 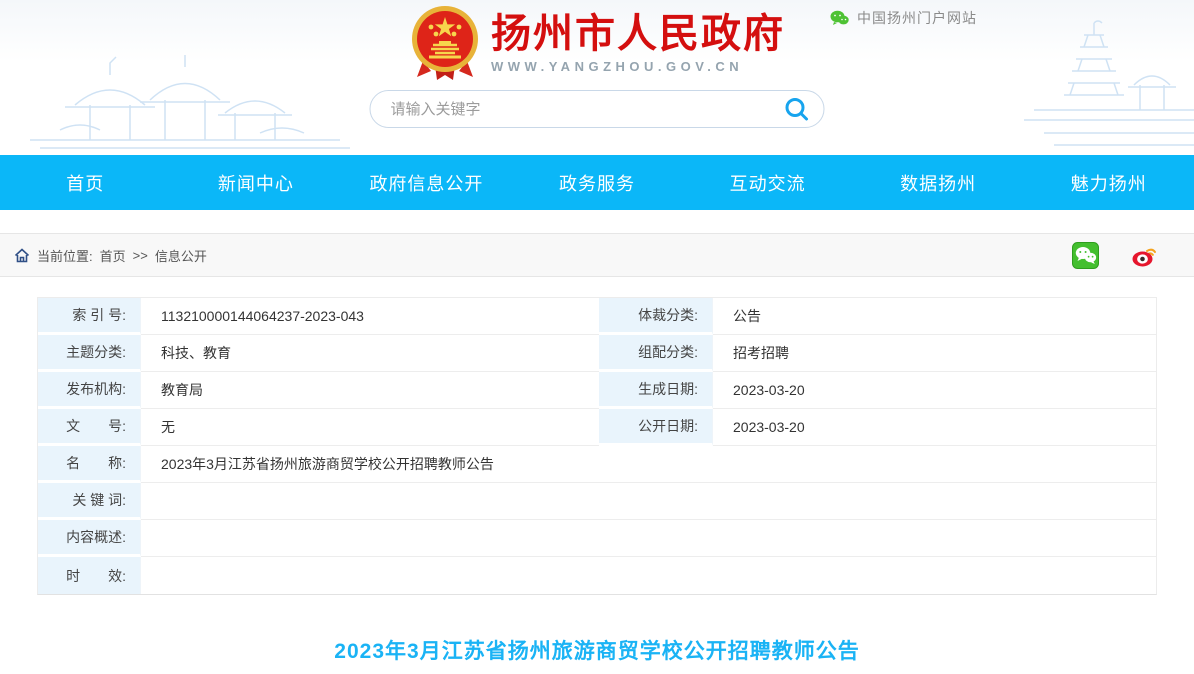 I want to click on table-row: 名 称: 2023年3月江苏省扬州旅游商贸学校公开招聘教师公告, so click(x=597, y=464).